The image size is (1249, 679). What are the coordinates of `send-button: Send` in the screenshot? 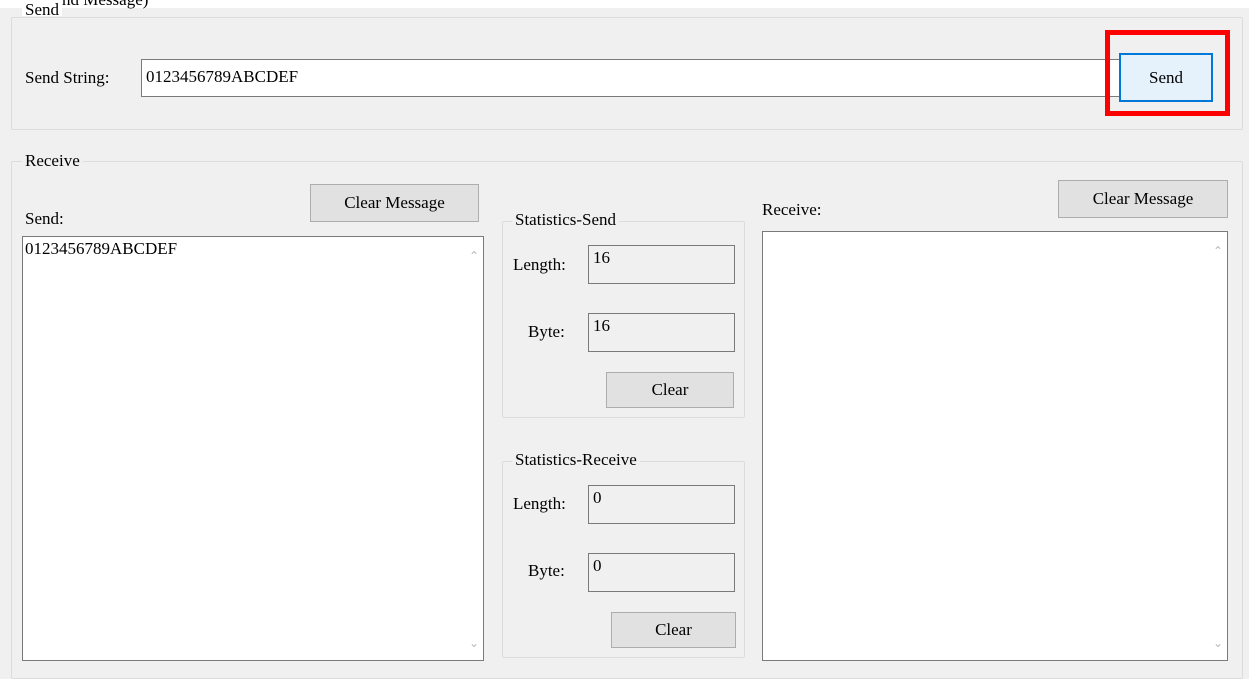 It's located at (1166, 77).